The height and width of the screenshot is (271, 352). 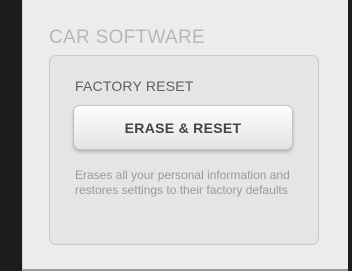 What do you see at coordinates (127, 37) in the screenshot?
I see `section-title: CAR SOFTWARE` at bounding box center [127, 37].